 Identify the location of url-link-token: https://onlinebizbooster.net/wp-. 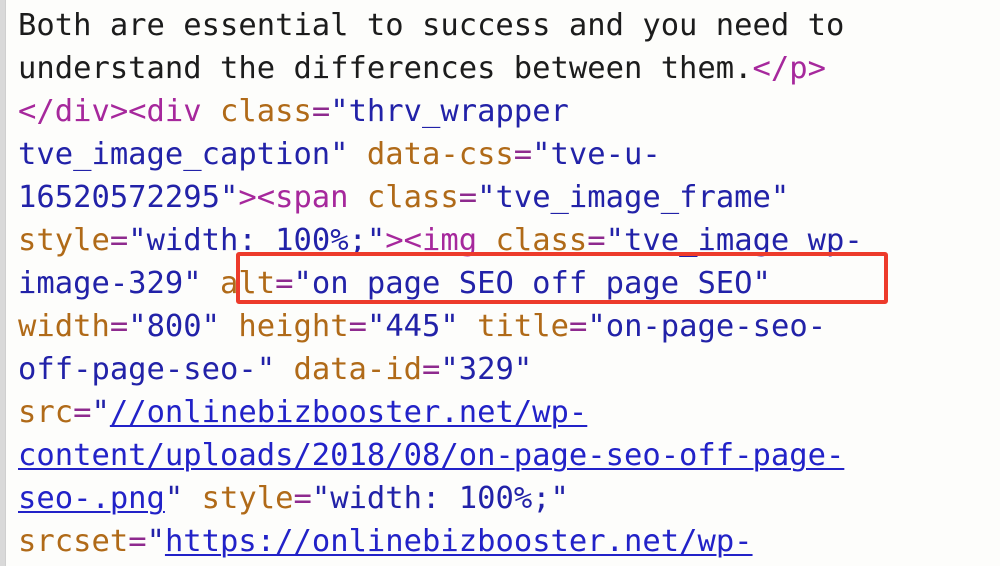
(459, 541).